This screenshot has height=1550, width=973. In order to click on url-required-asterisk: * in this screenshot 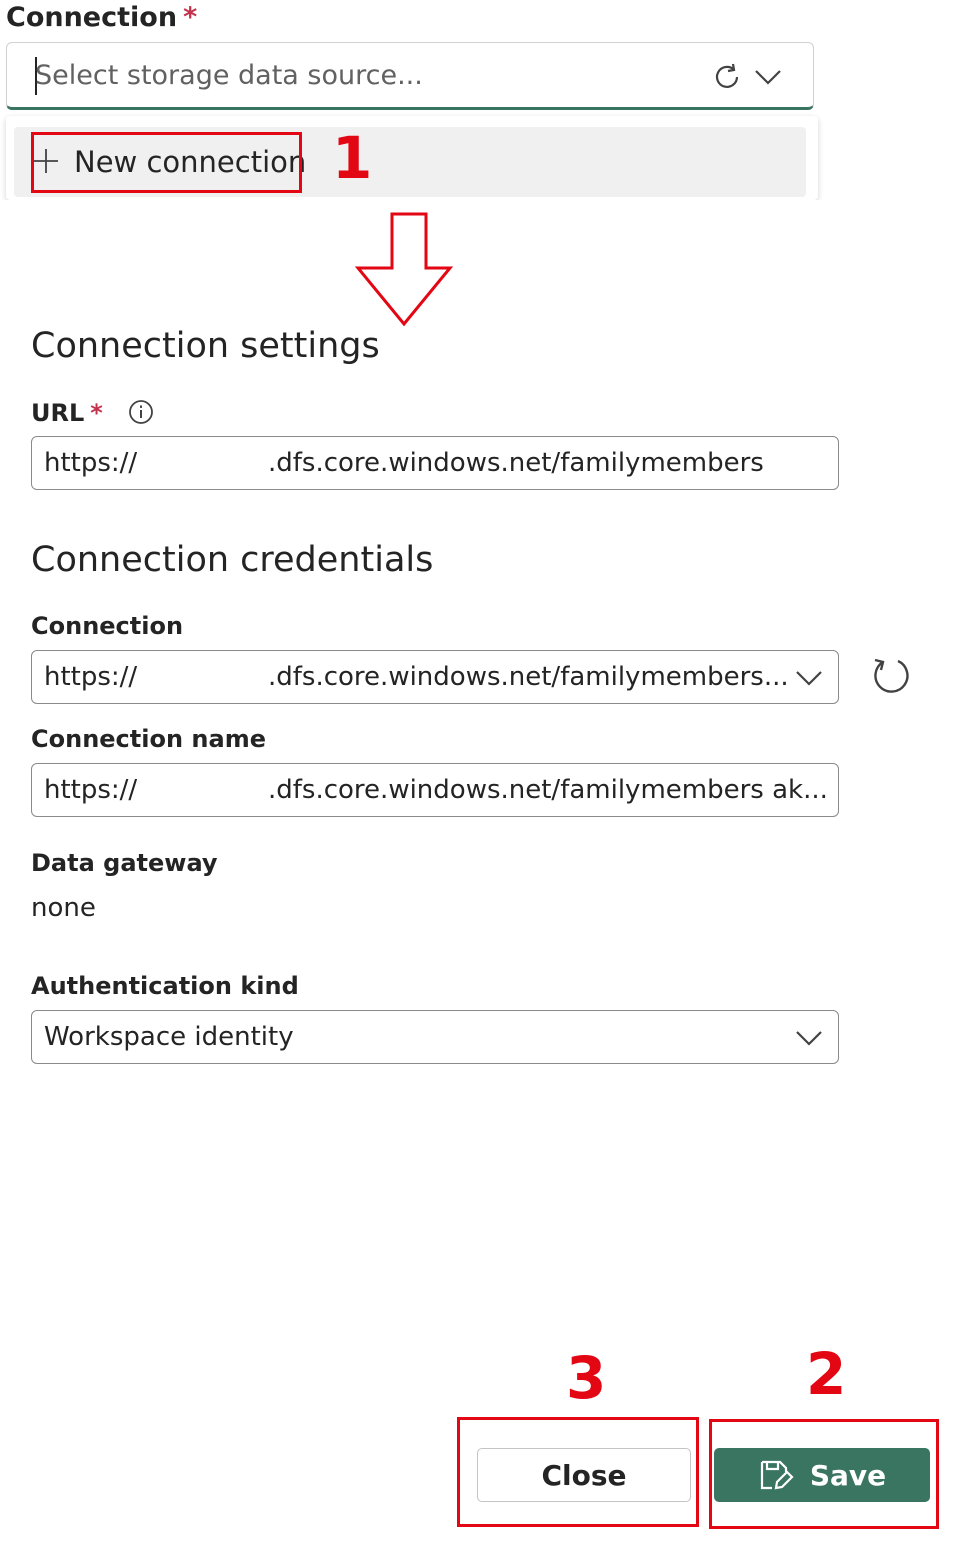, I will do `click(96, 413)`.